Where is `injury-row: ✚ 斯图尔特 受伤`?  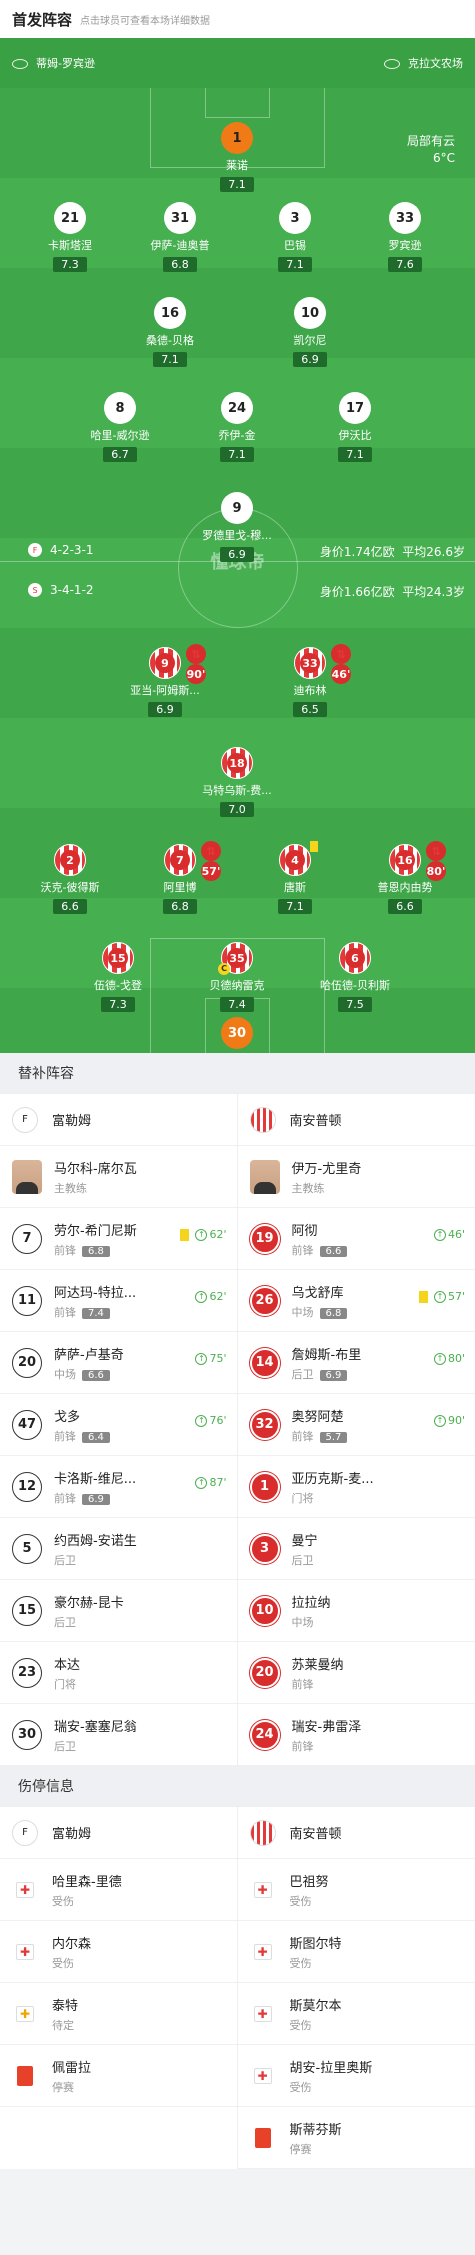
injury-row: ✚ 斯图尔特 受伤 is located at coordinates (356, 1952).